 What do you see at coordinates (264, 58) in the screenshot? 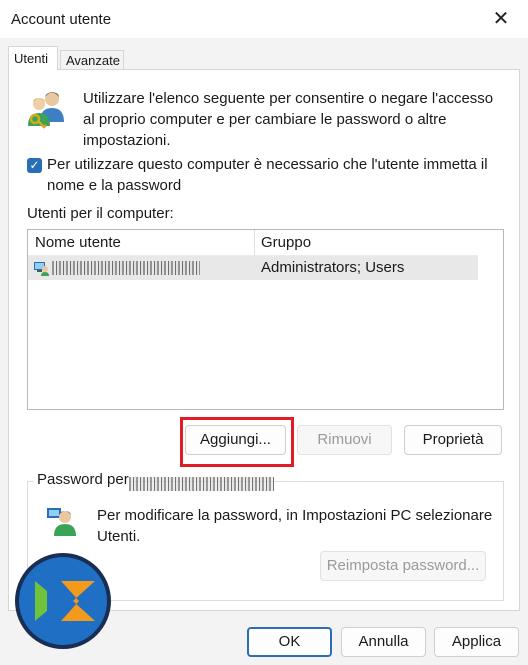
I see `tab-strip: Utenti Avanzate` at bounding box center [264, 58].